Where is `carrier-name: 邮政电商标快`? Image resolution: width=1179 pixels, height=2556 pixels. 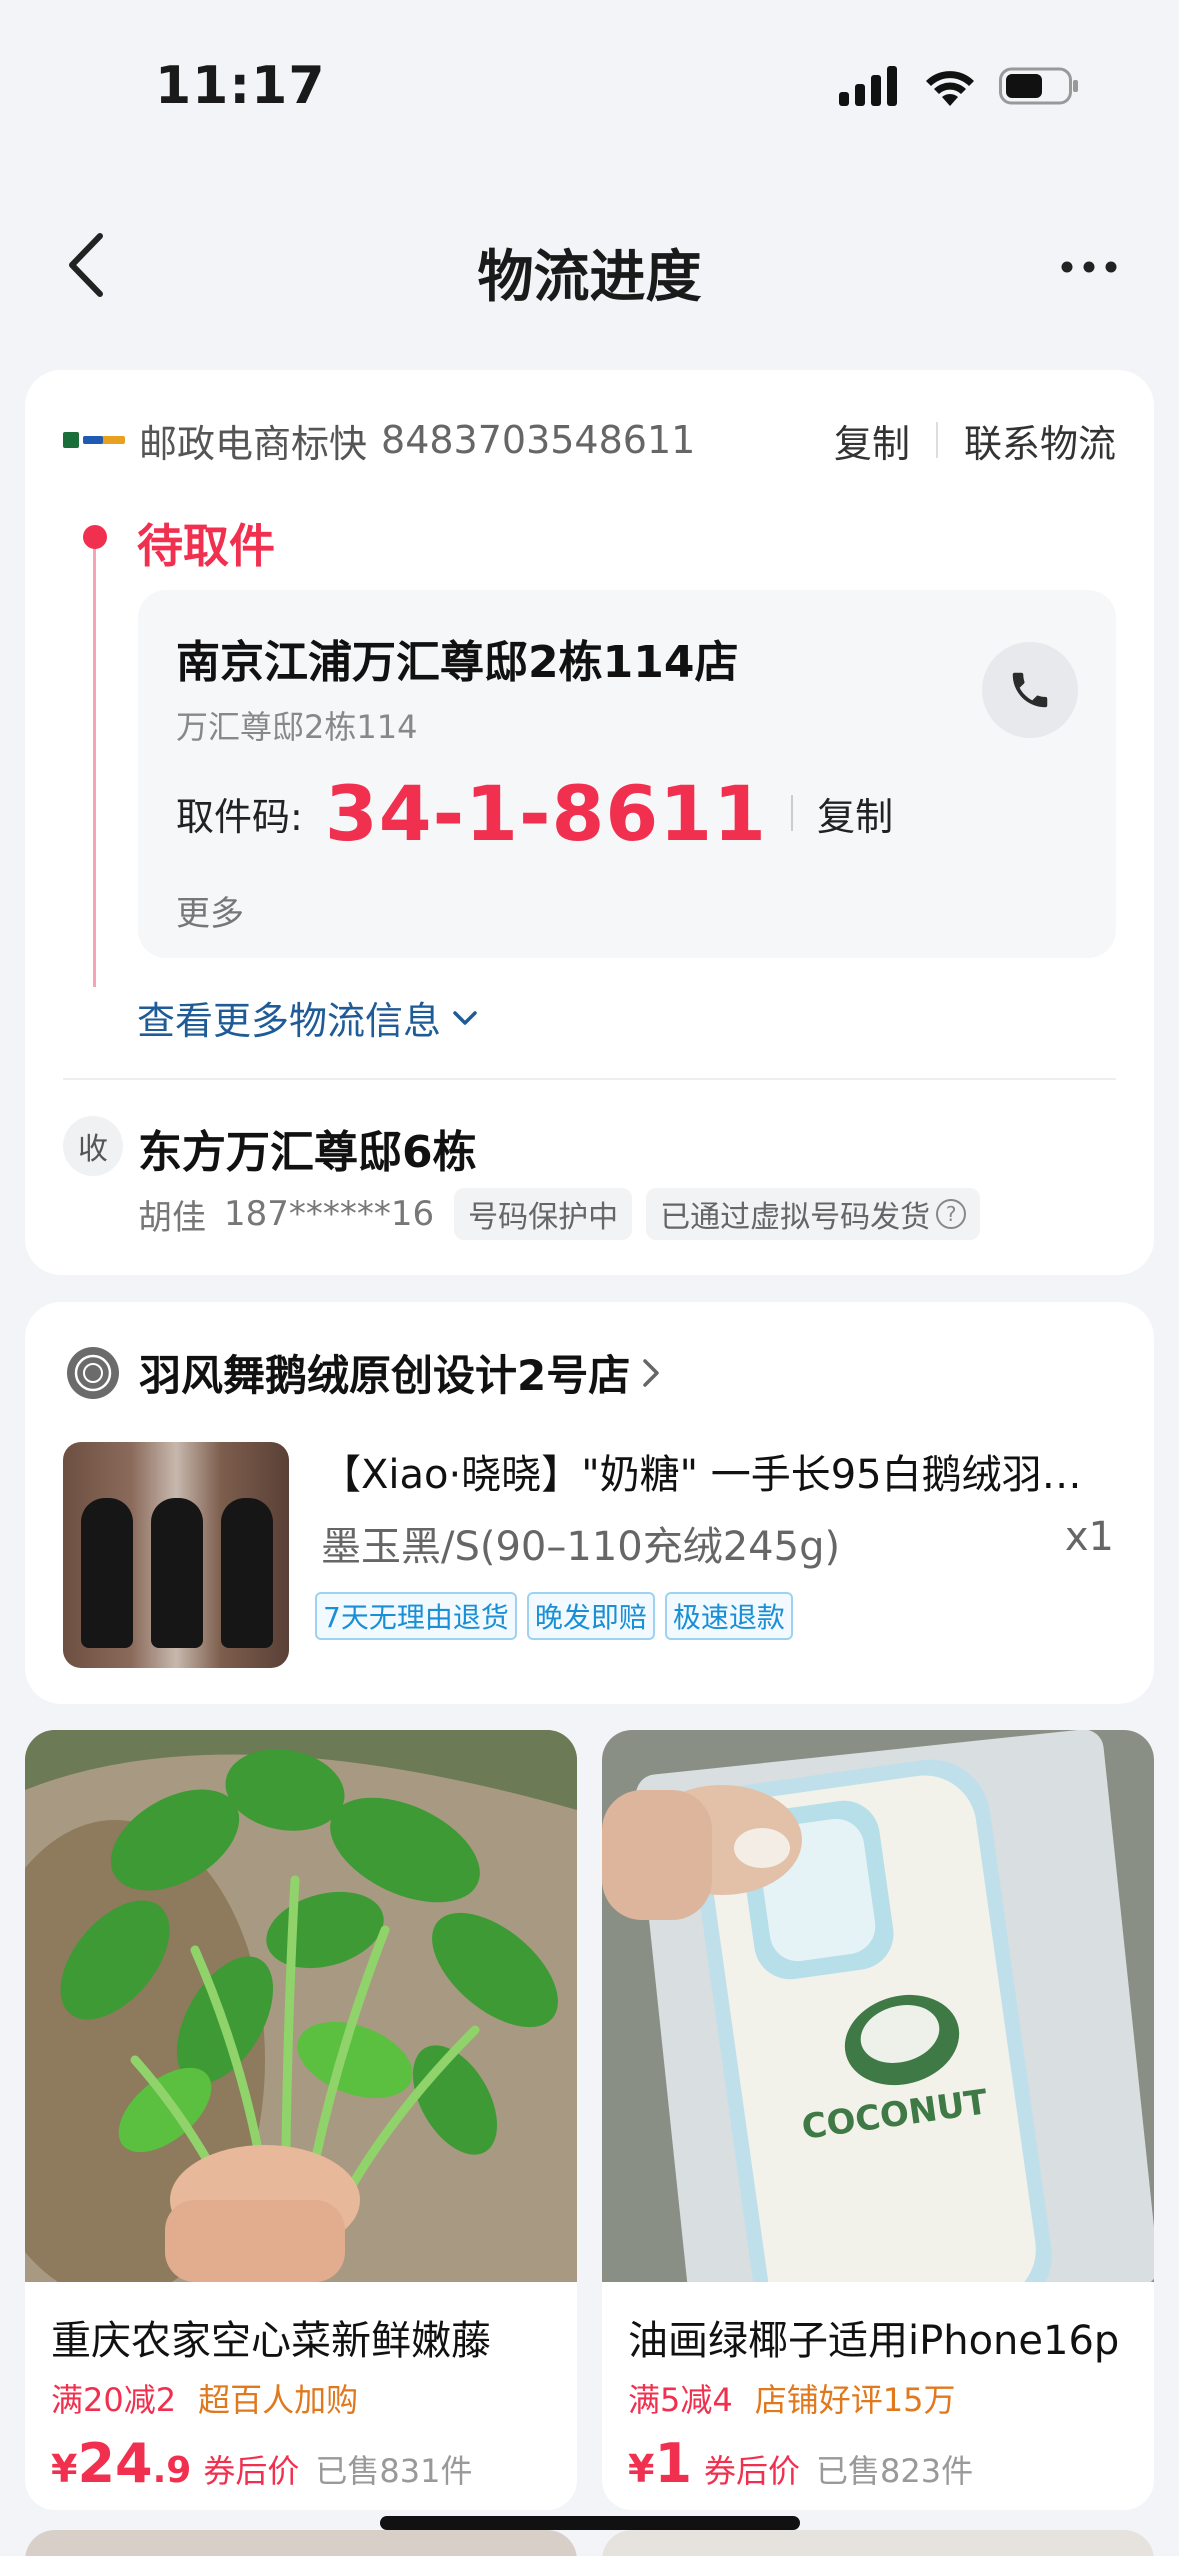
carrier-name: 邮政电商标快 is located at coordinates (253, 443).